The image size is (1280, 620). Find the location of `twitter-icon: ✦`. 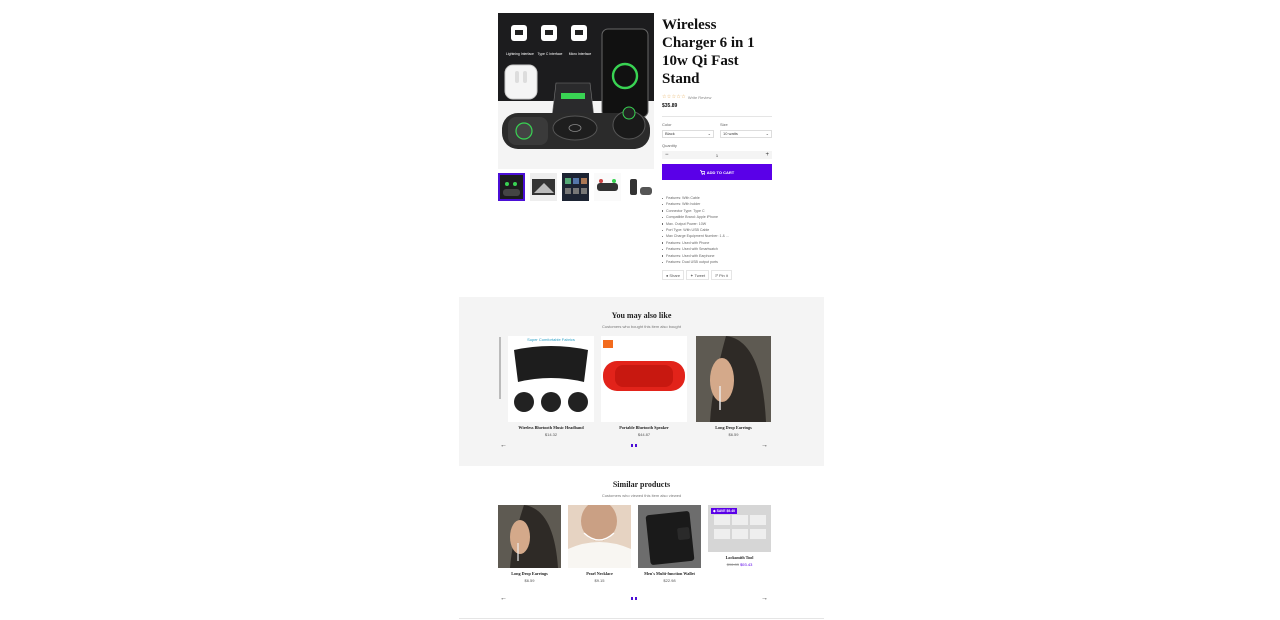

twitter-icon: ✦ is located at coordinates (692, 275).